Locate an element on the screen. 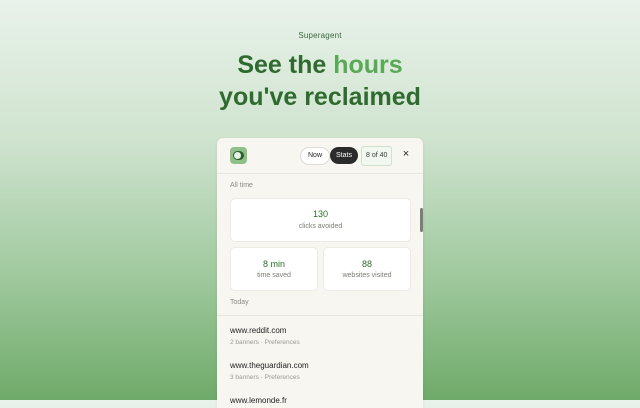 This screenshot has width=640, height=408. tab-now: Now is located at coordinates (315, 156).